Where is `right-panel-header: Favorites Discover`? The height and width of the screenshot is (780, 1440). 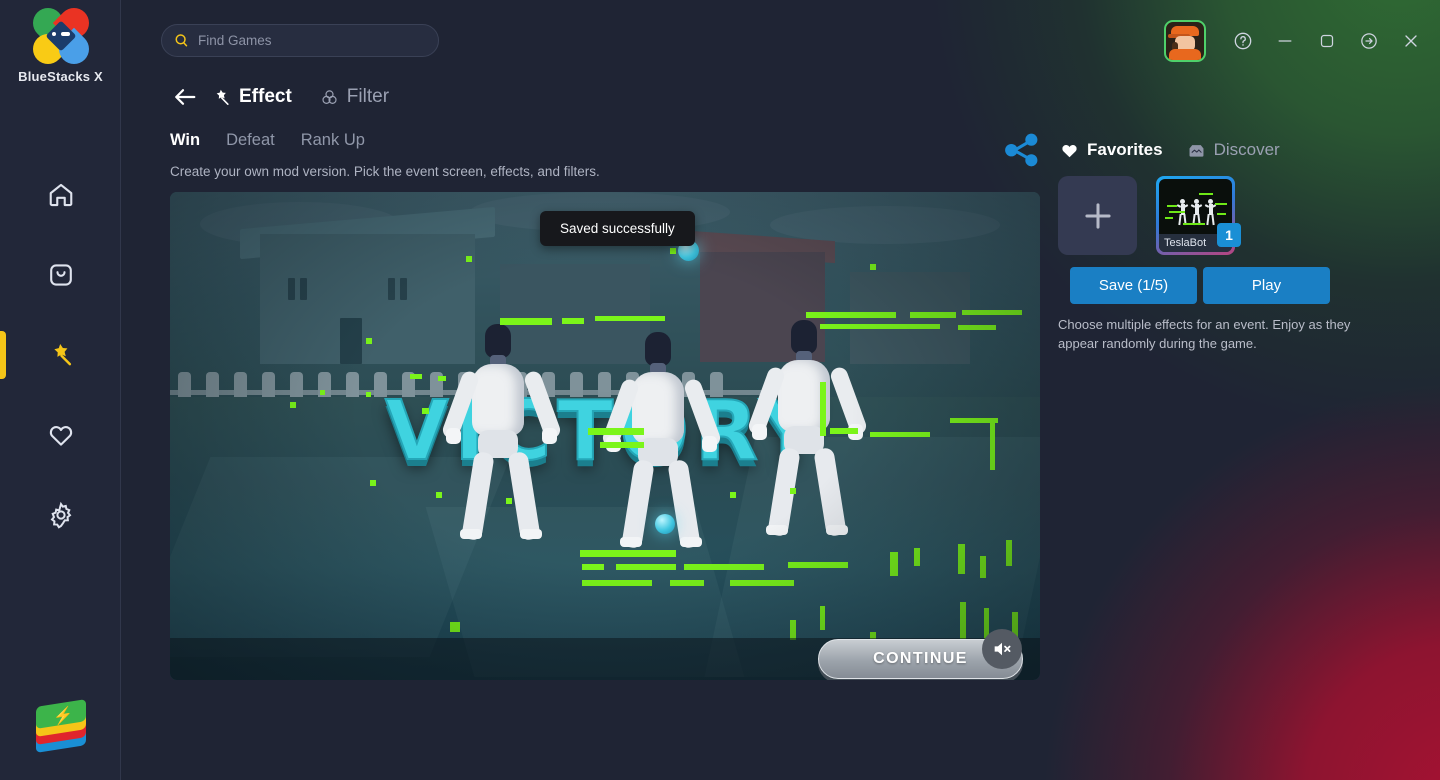
right-panel-header: Favorites Discover is located at coordinates (1152, 150).